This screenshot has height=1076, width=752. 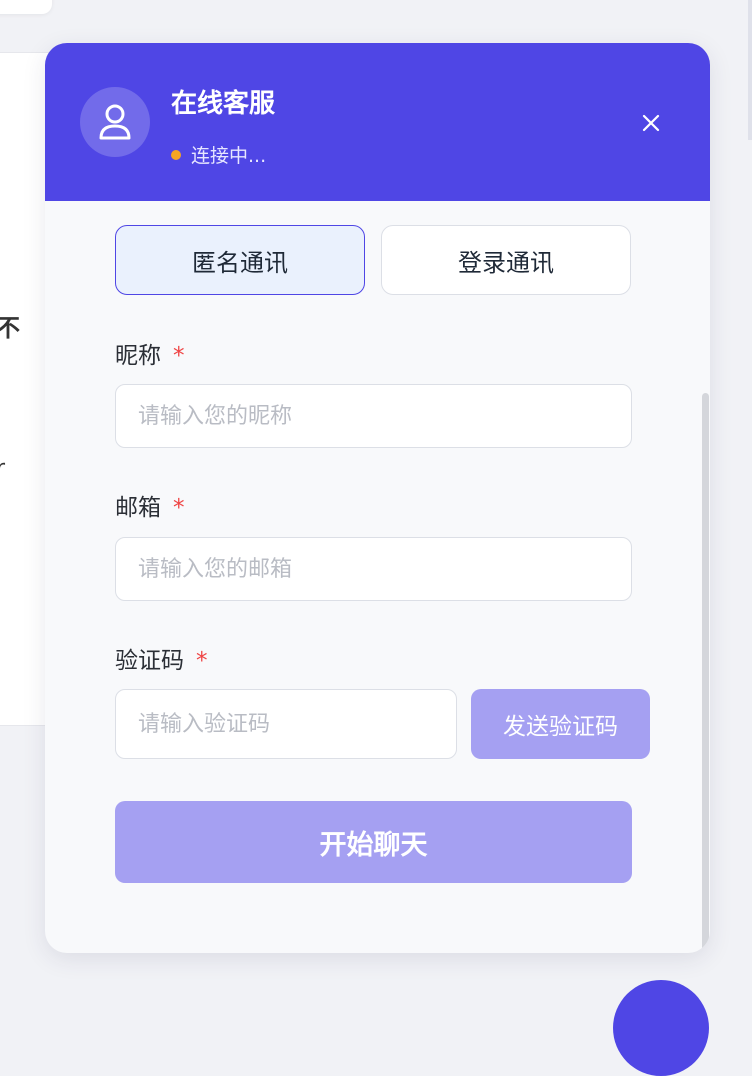 I want to click on background-edge, so click(x=750, y=70).